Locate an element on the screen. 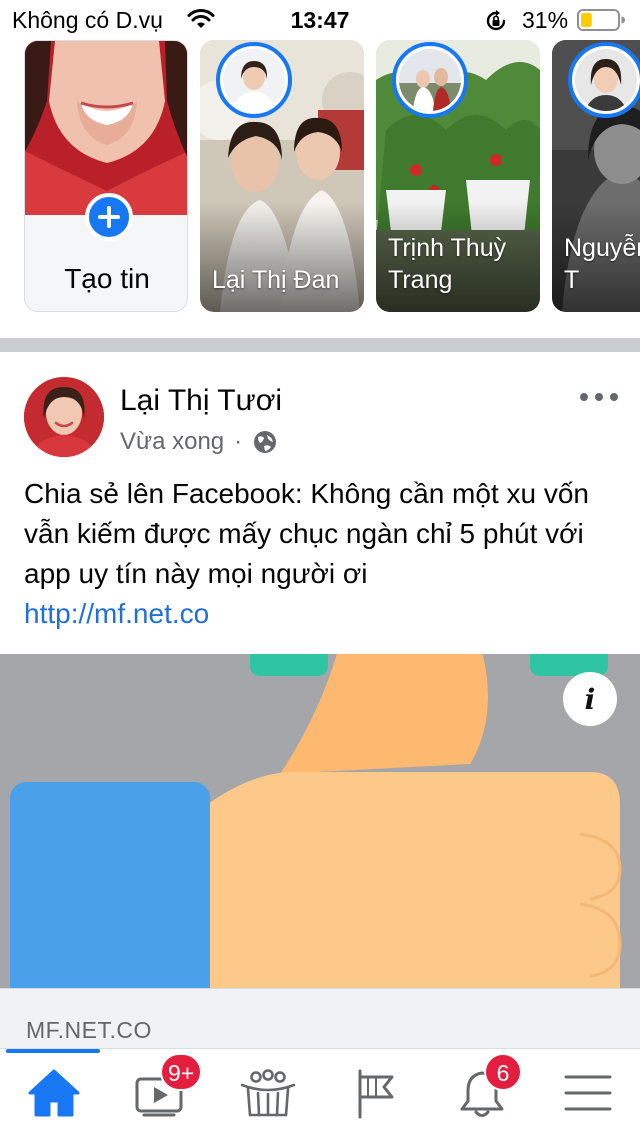 The height and width of the screenshot is (1136, 640). orientation-lock-icon is located at coordinates (496, 20).